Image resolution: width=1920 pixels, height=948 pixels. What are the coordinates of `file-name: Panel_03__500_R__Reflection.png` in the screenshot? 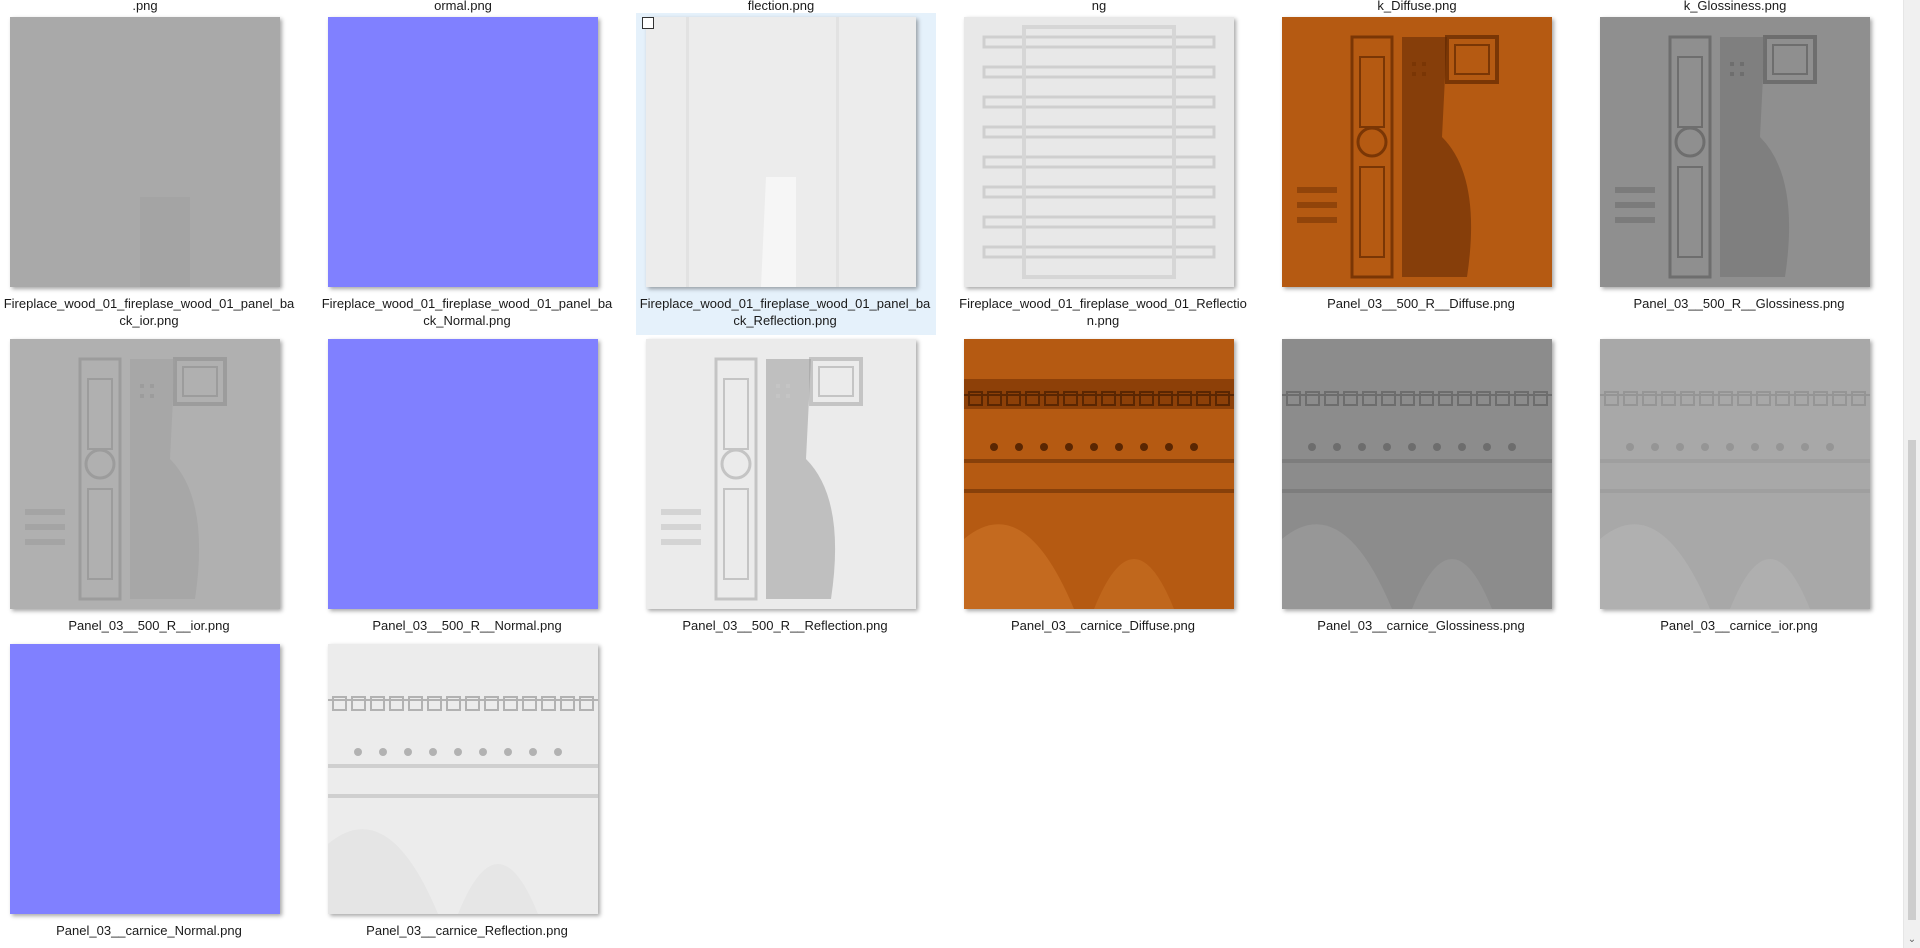 It's located at (785, 625).